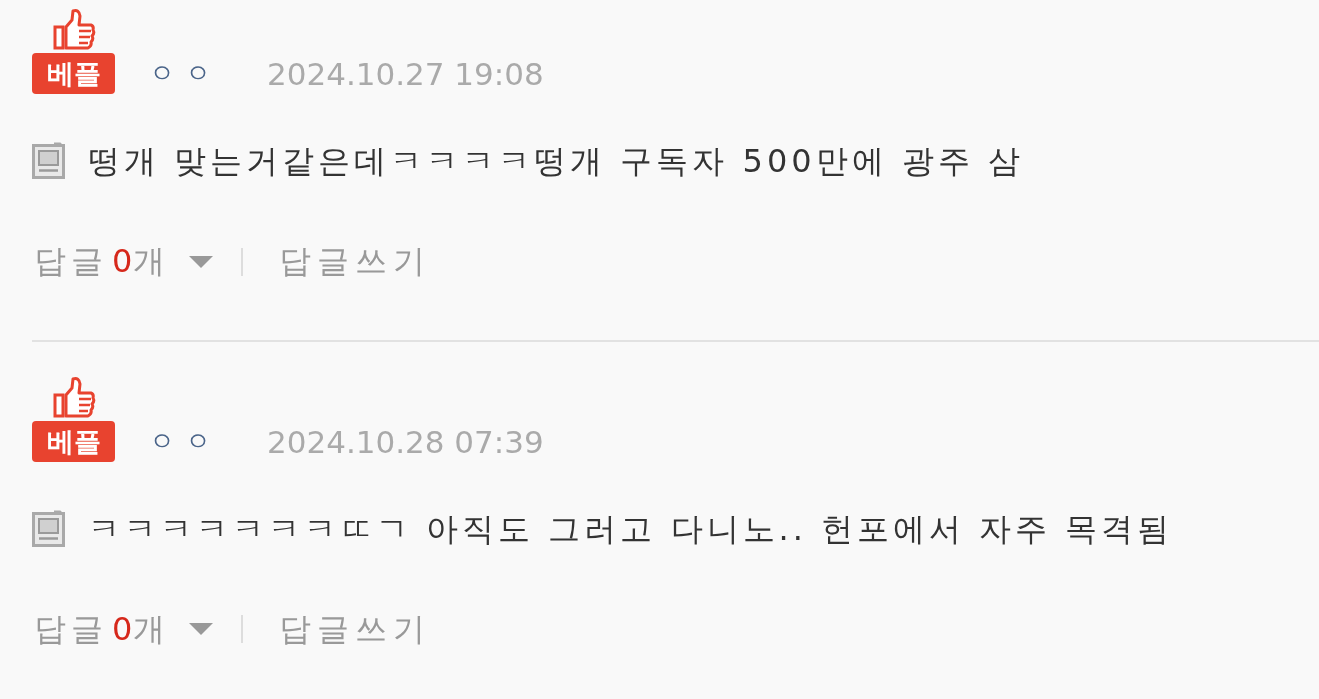 The image size is (1319, 699). Describe the element at coordinates (405, 442) in the screenshot. I see `comment-date: 2024.10.28 07:39` at that location.